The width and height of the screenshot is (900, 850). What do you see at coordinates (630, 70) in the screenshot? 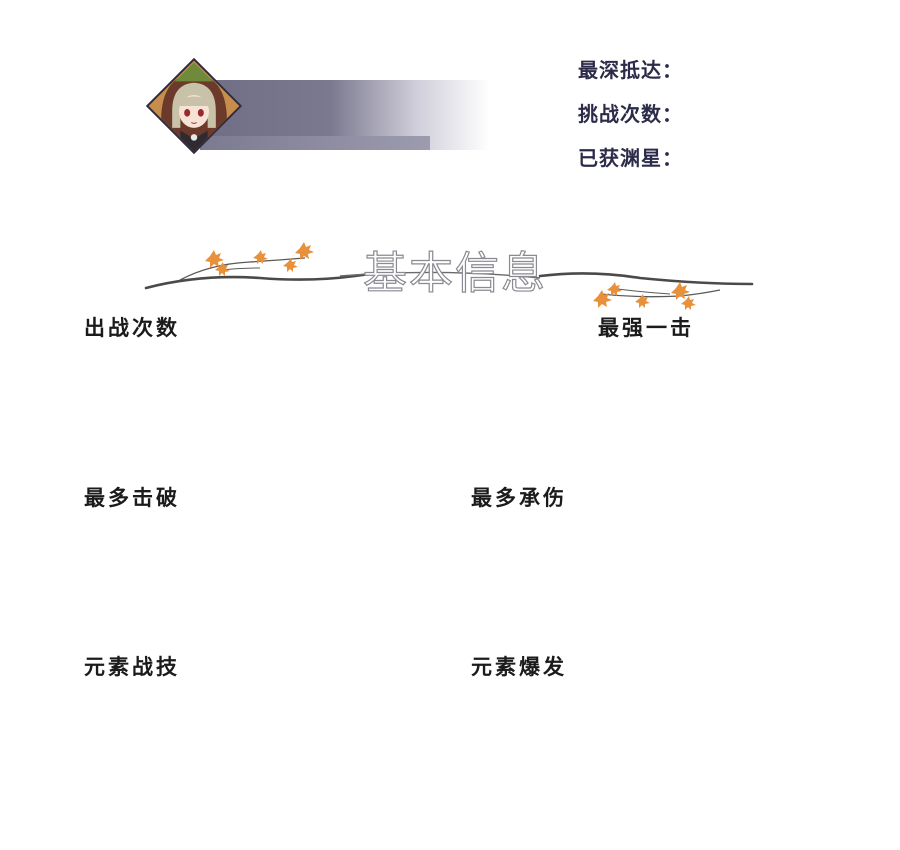
I see `deepest-floor-label: 最深抵达：` at bounding box center [630, 70].